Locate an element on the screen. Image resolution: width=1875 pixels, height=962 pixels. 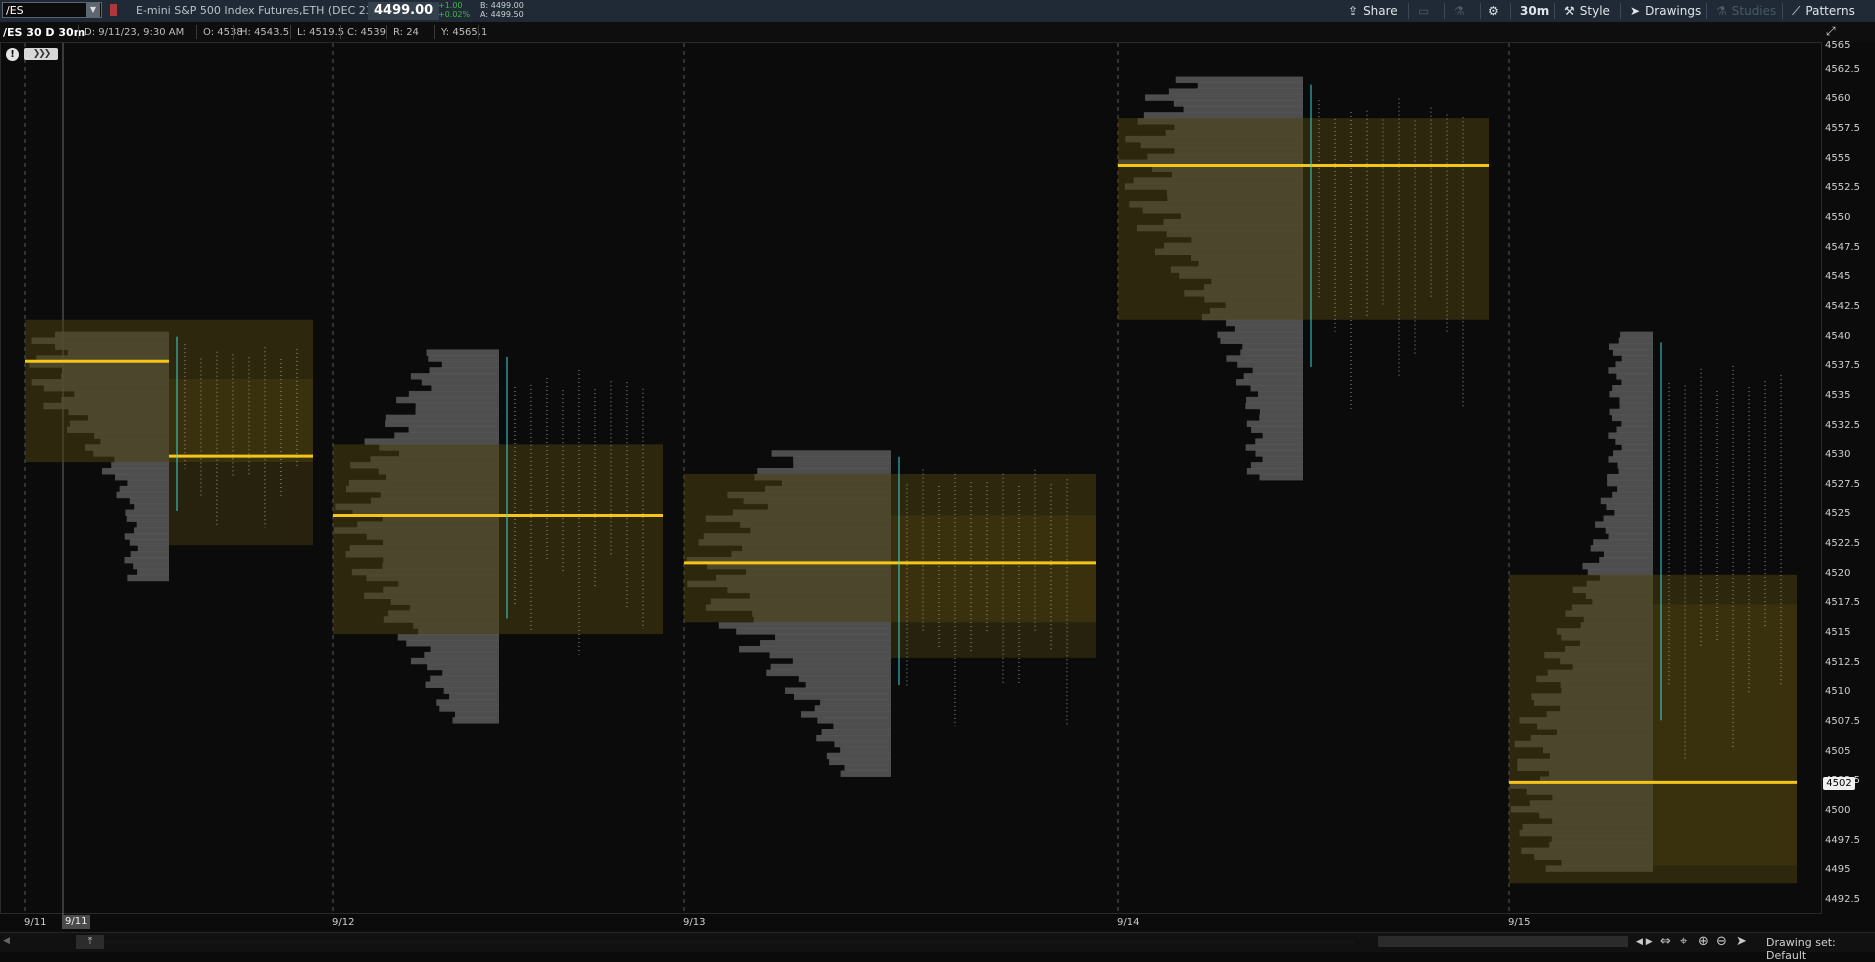
last-price: 4499.00 is located at coordinates (404, 11).